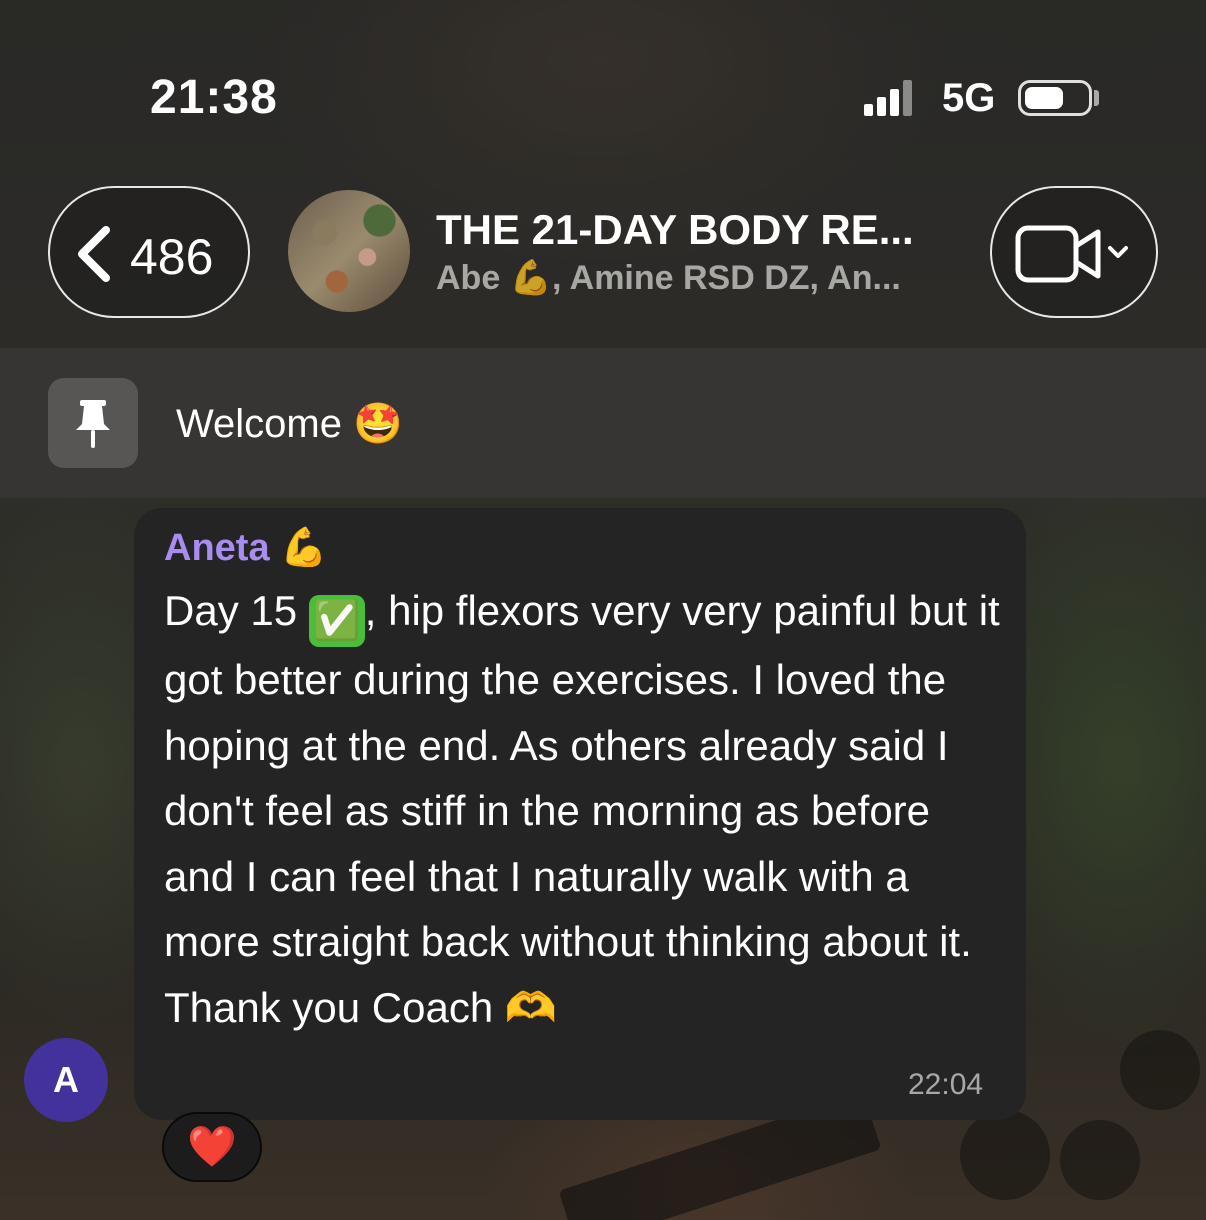  I want to click on sender-avatar: A, so click(66, 1080).